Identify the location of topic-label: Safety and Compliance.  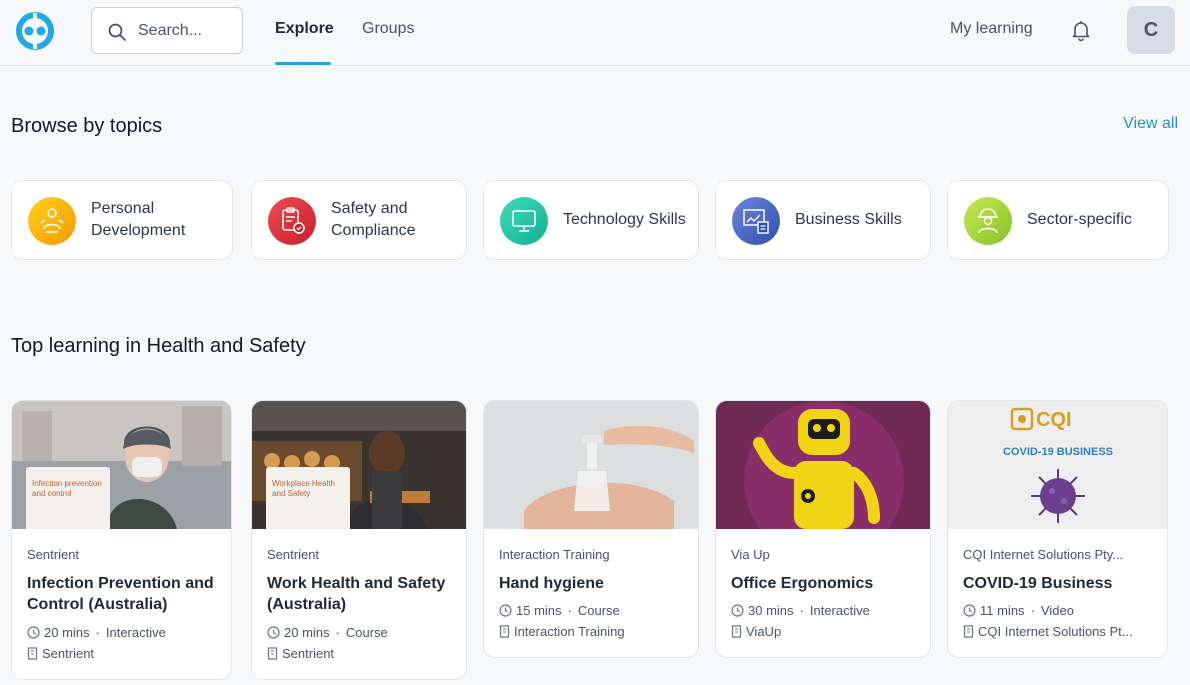
(373, 219).